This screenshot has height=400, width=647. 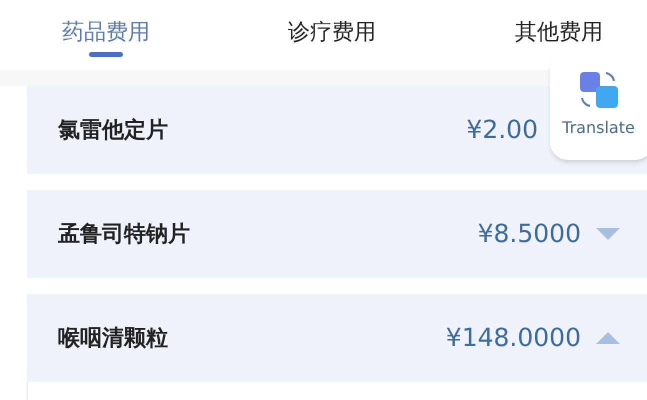 I want to click on caret-down-icon, so click(x=608, y=234).